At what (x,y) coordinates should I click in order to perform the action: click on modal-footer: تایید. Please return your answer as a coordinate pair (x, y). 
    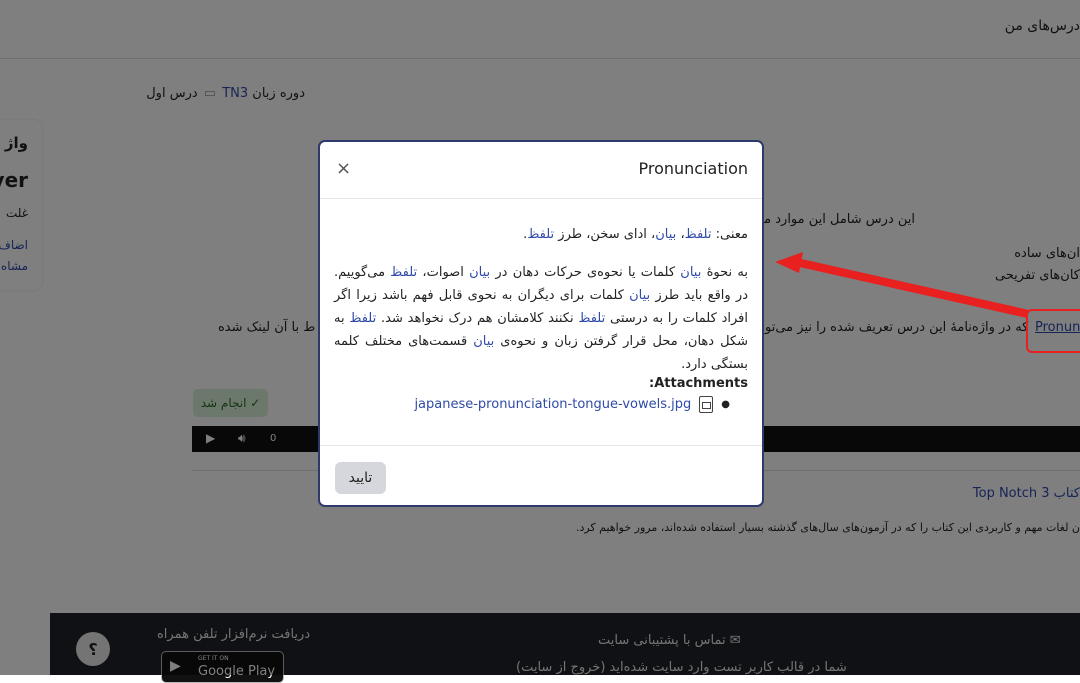
    Looking at the image, I should click on (541, 476).